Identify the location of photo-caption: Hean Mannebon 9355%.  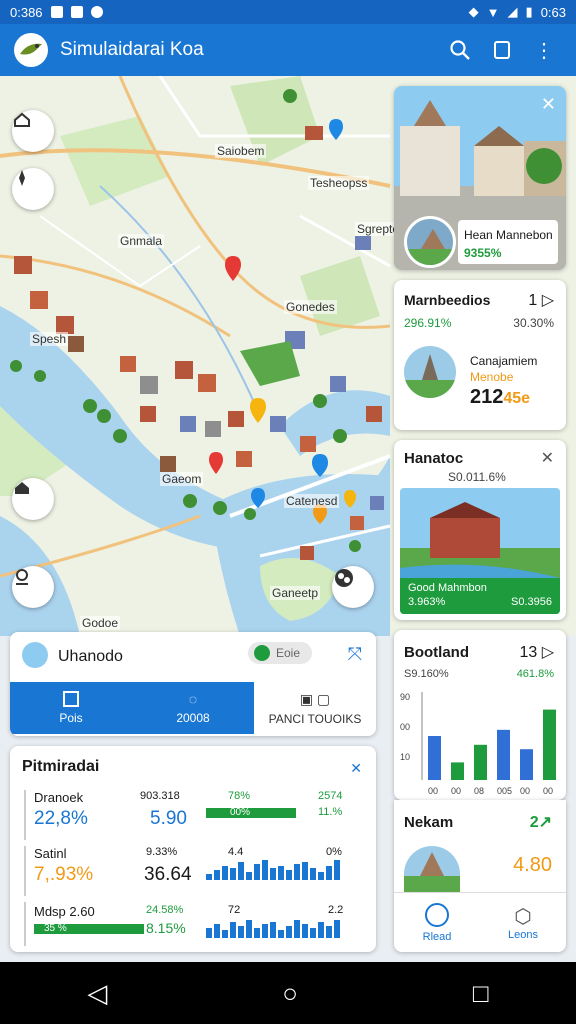
(508, 242).